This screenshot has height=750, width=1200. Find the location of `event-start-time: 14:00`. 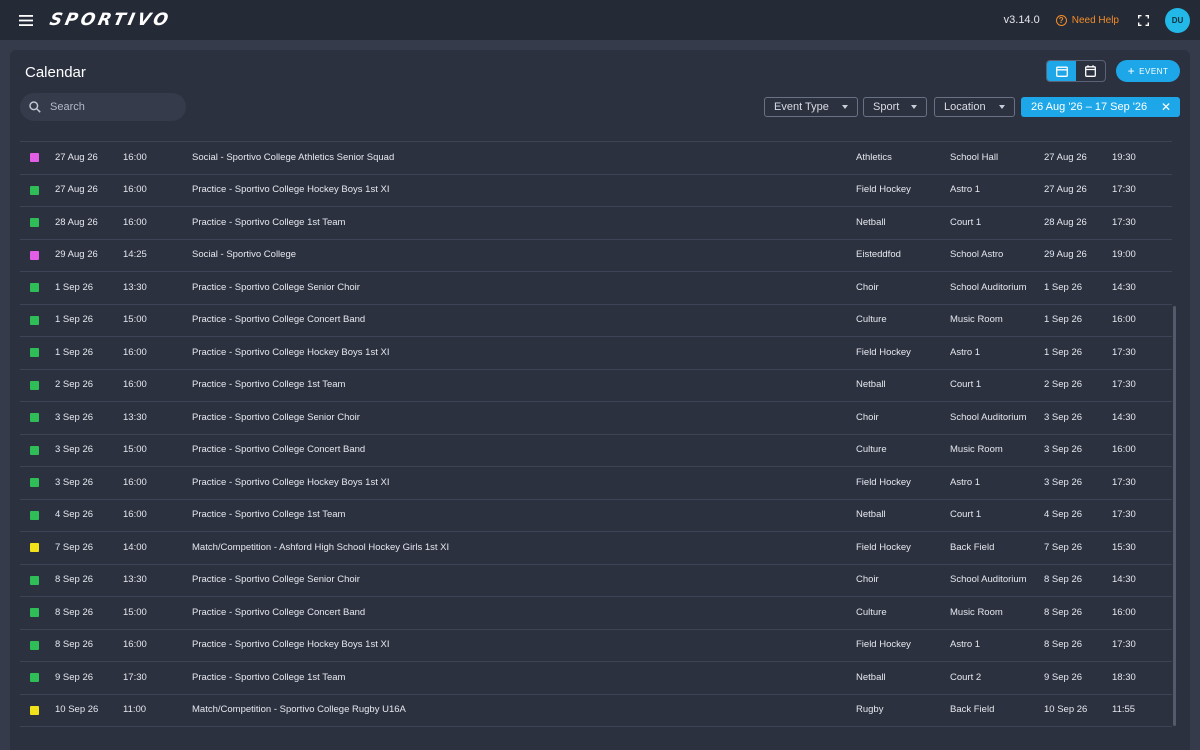

event-start-time: 14:00 is located at coordinates (135, 547).